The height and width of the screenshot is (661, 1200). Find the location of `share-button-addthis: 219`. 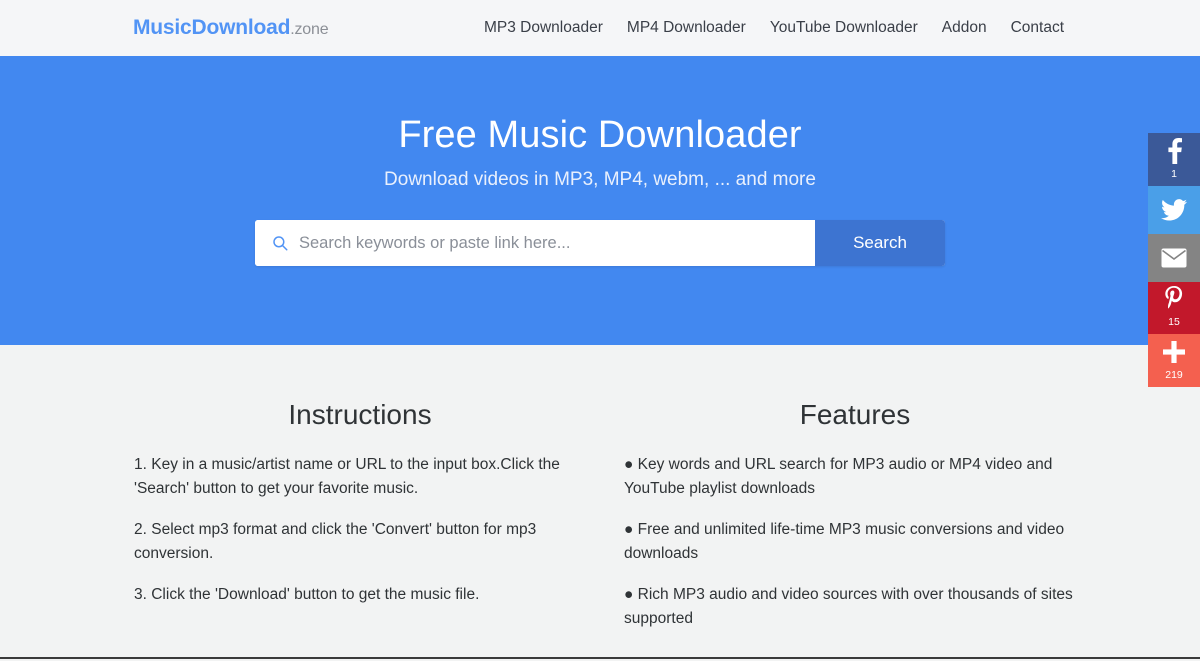

share-button-addthis: 219 is located at coordinates (1174, 360).